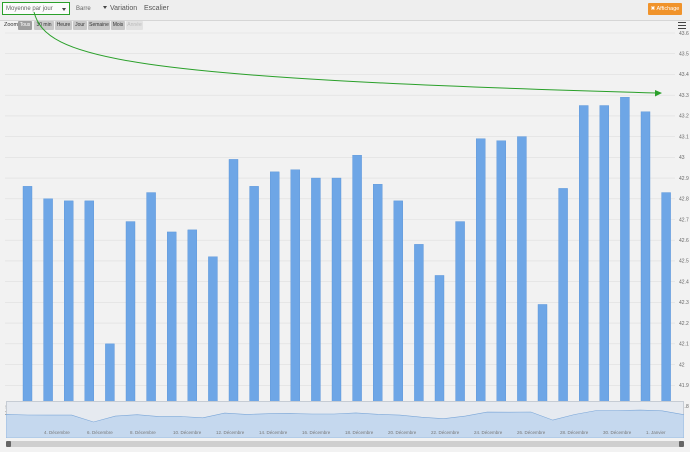  Describe the element at coordinates (684, 137) in the screenshot. I see `y-tick-label: 43.1` at that location.